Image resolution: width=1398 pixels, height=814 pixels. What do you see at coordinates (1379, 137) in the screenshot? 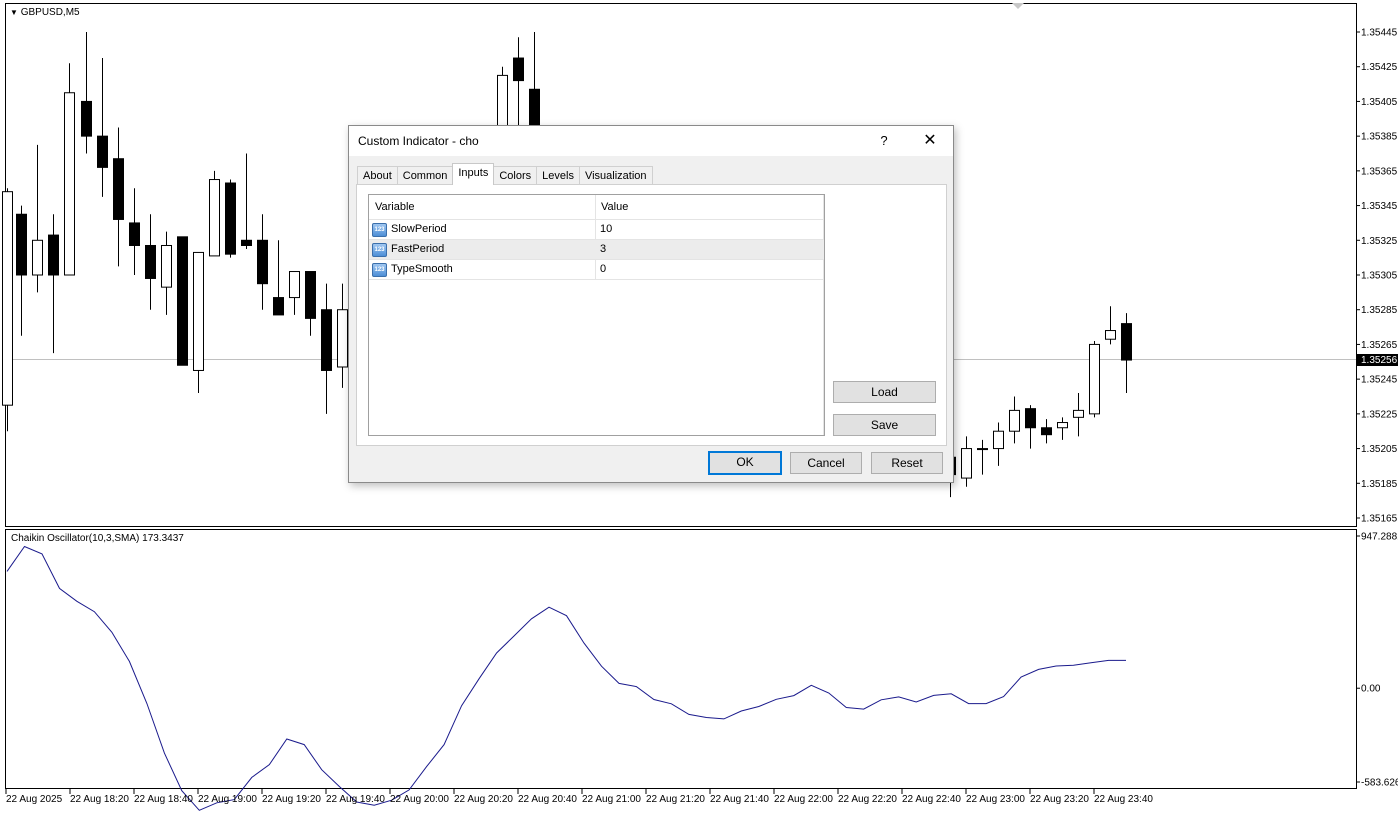
I see `price-tick-label: 1.35385` at bounding box center [1379, 137].